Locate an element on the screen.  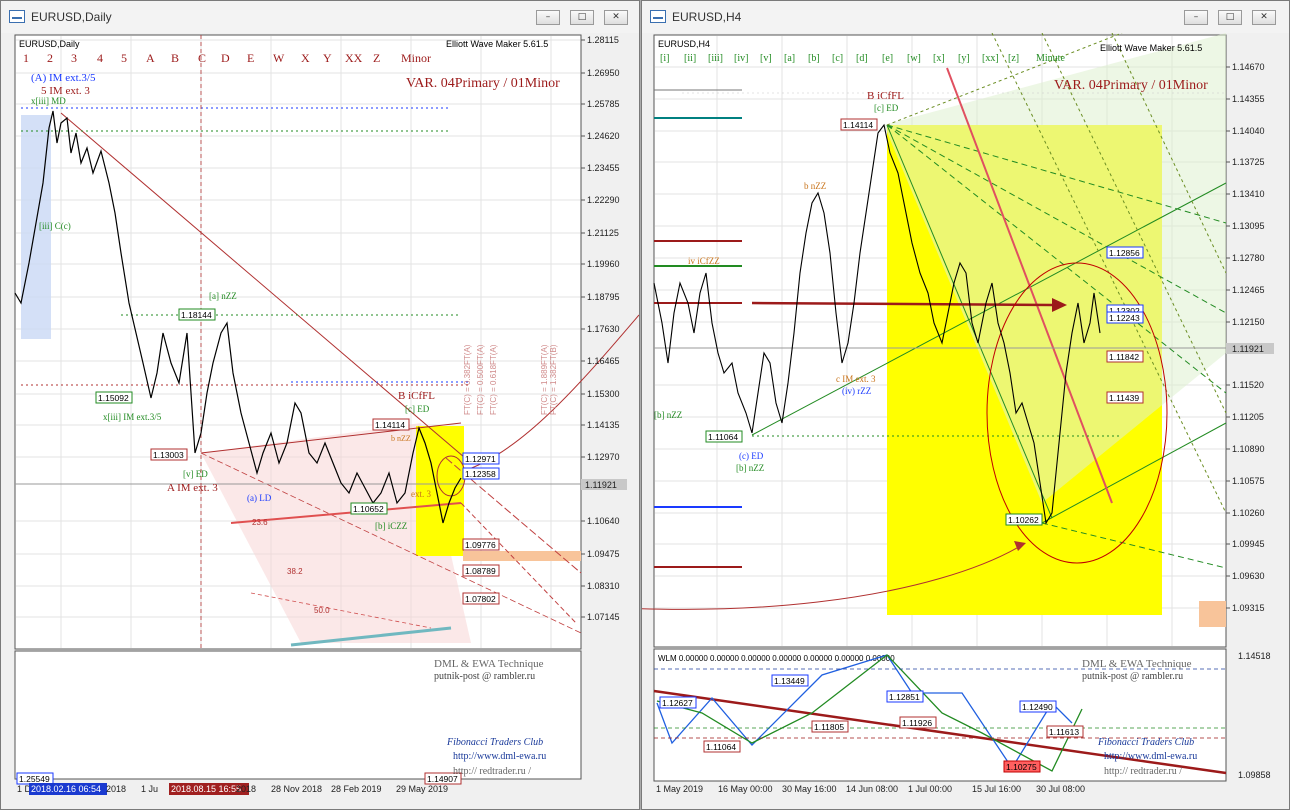
wlm-price-box: 1.11613 is located at coordinates (1064, 732).